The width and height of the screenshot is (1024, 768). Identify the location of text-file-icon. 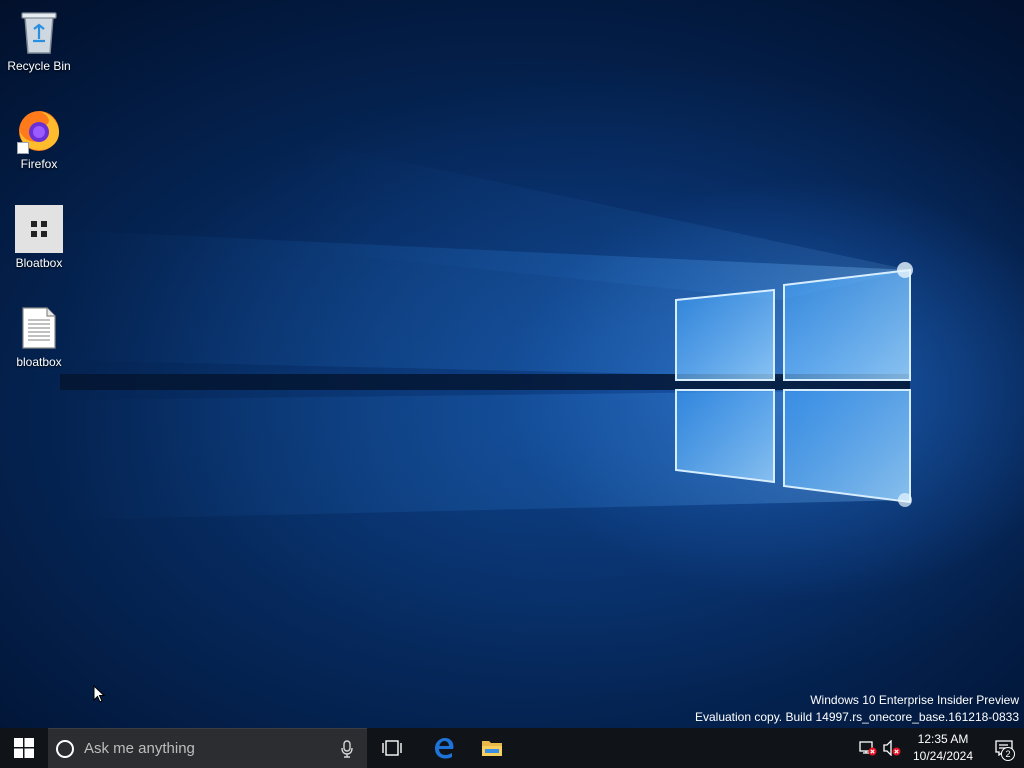
(39, 328).